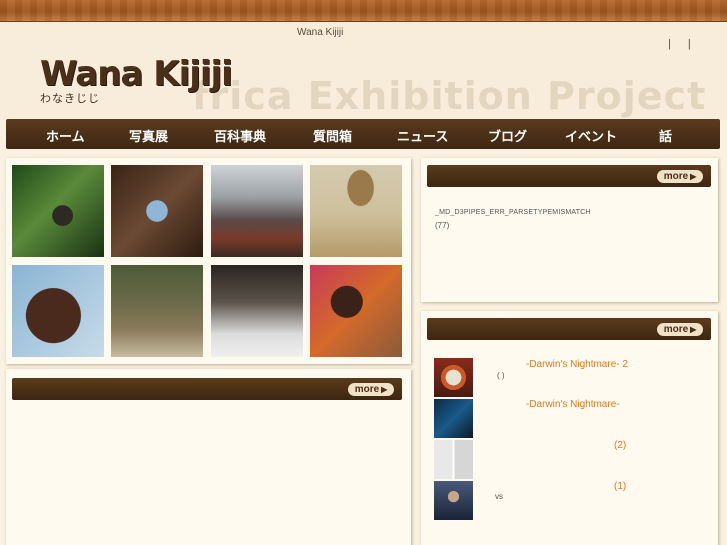  I want to click on entry-title: -Darwin's Nightmare-, so click(573, 404).